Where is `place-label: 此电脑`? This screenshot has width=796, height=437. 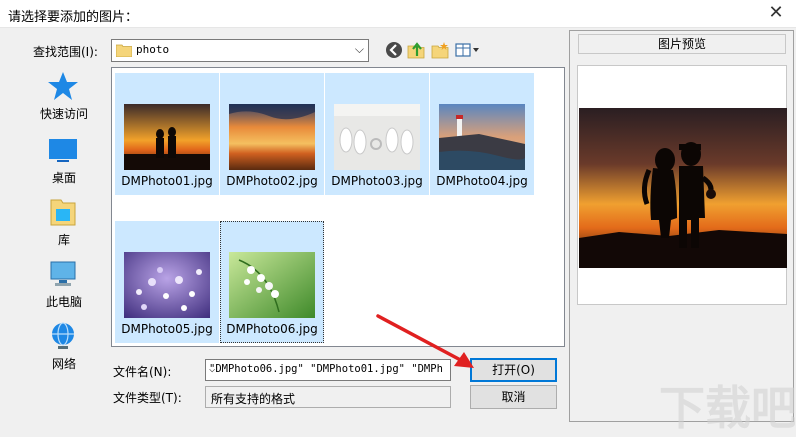
place-label: 此电脑 is located at coordinates (63, 302).